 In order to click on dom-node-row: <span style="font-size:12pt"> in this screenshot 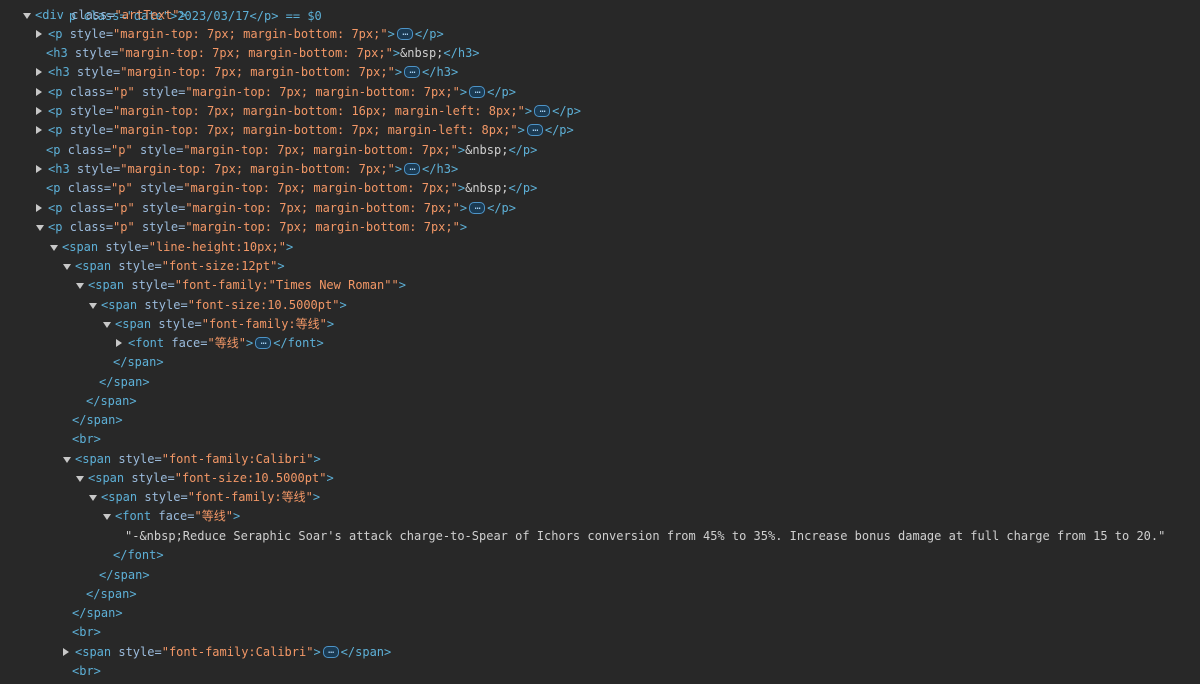, I will do `click(600, 266)`.